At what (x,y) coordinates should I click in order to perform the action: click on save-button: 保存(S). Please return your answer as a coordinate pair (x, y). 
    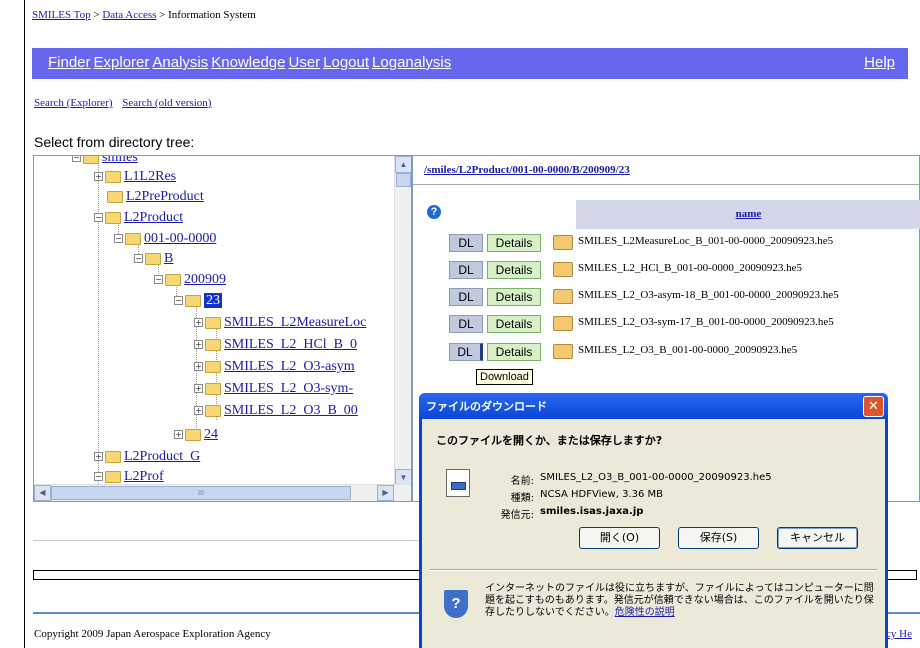
    Looking at the image, I should click on (718, 538).